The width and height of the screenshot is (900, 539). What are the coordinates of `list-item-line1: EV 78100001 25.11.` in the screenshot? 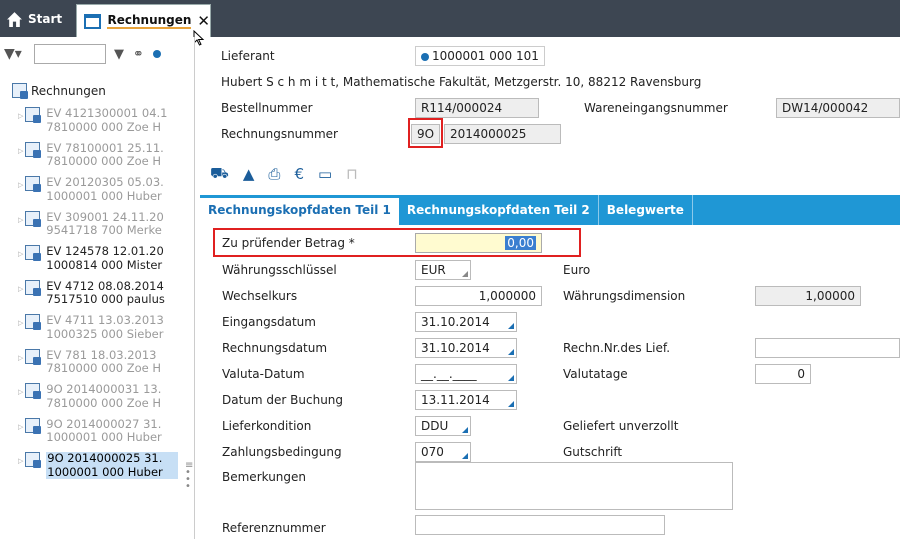 It's located at (105, 148).